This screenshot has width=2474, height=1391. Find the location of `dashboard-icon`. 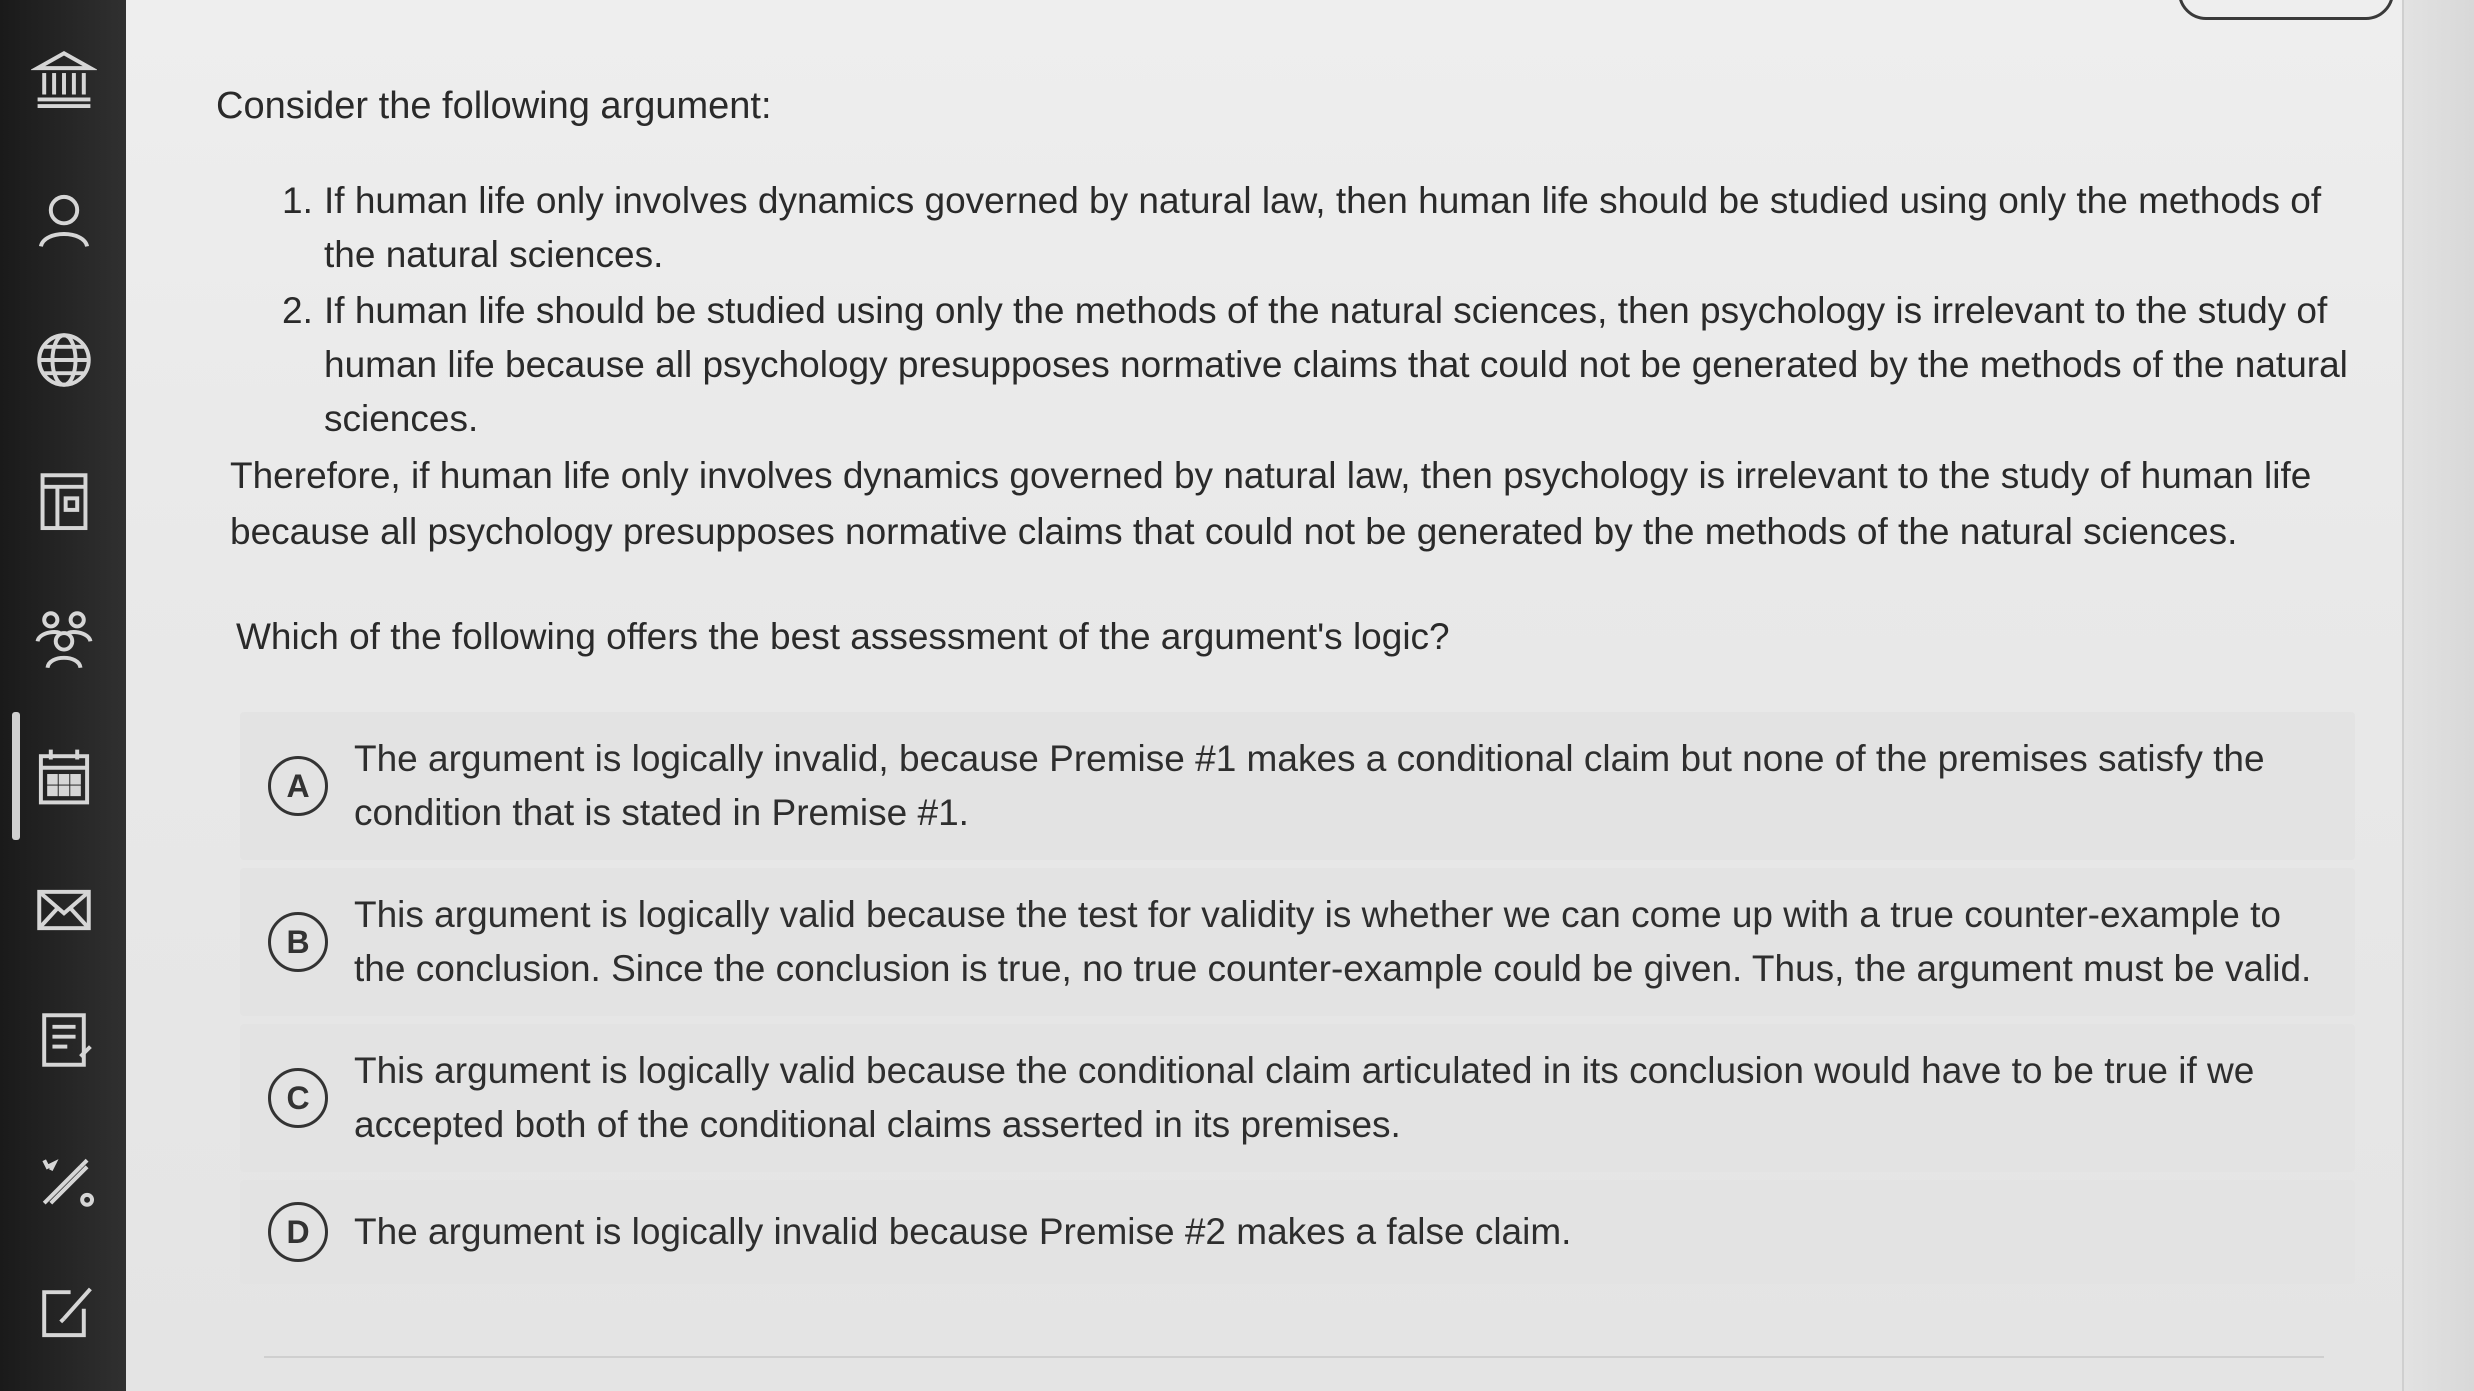

dashboard-icon is located at coordinates (64, 500).